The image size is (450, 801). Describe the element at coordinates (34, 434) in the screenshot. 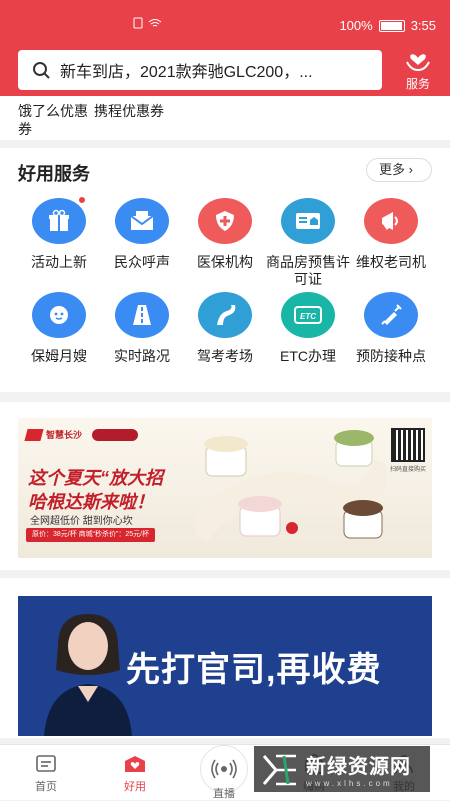

I see `brand-logo-icon` at that location.